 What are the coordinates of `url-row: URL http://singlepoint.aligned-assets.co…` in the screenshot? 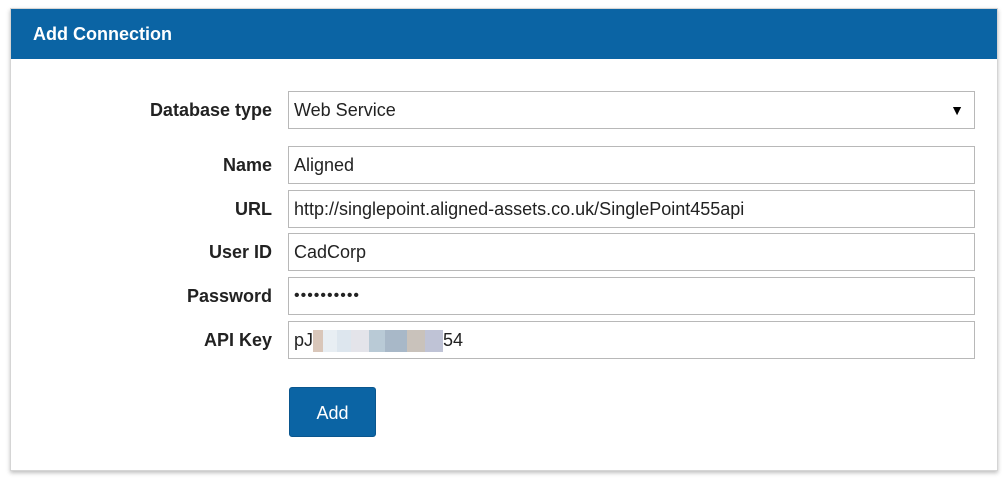 It's located at (504, 209).